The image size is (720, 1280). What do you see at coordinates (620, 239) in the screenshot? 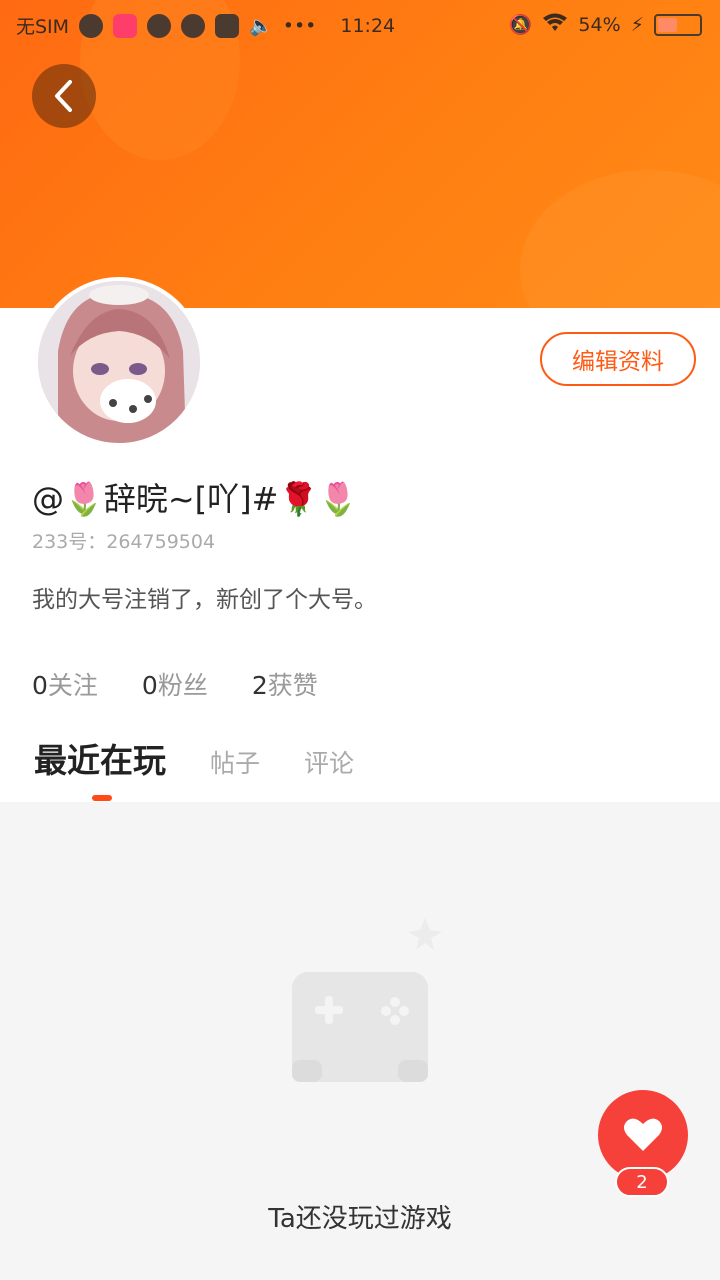
I see `banner-decoration` at bounding box center [620, 239].